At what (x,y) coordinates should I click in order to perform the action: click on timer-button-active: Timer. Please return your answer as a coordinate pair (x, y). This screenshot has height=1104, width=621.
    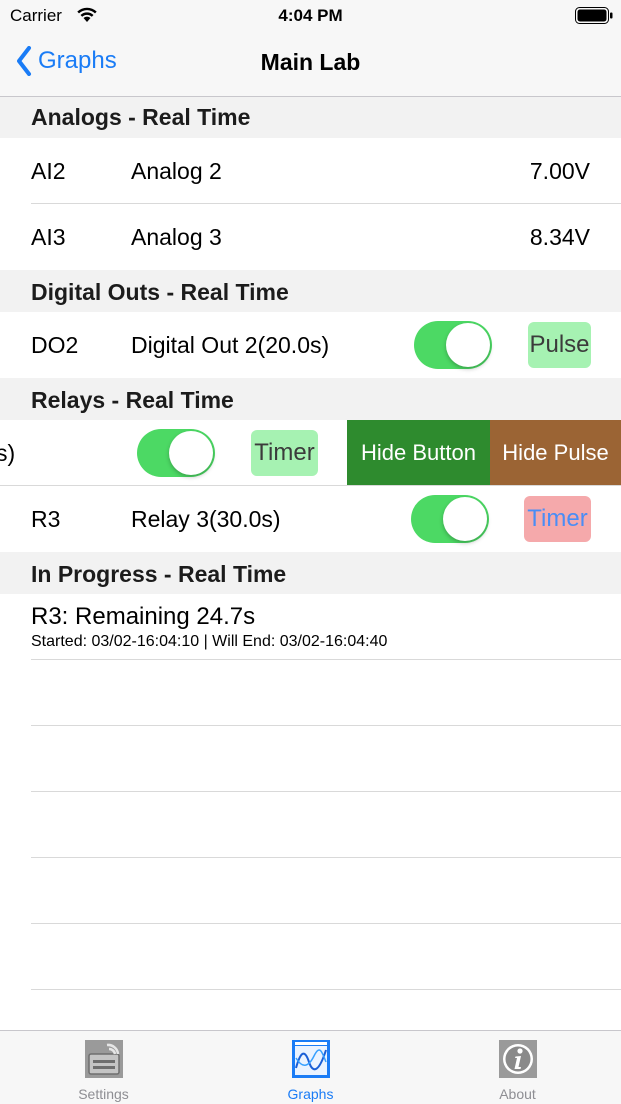
    Looking at the image, I should click on (557, 519).